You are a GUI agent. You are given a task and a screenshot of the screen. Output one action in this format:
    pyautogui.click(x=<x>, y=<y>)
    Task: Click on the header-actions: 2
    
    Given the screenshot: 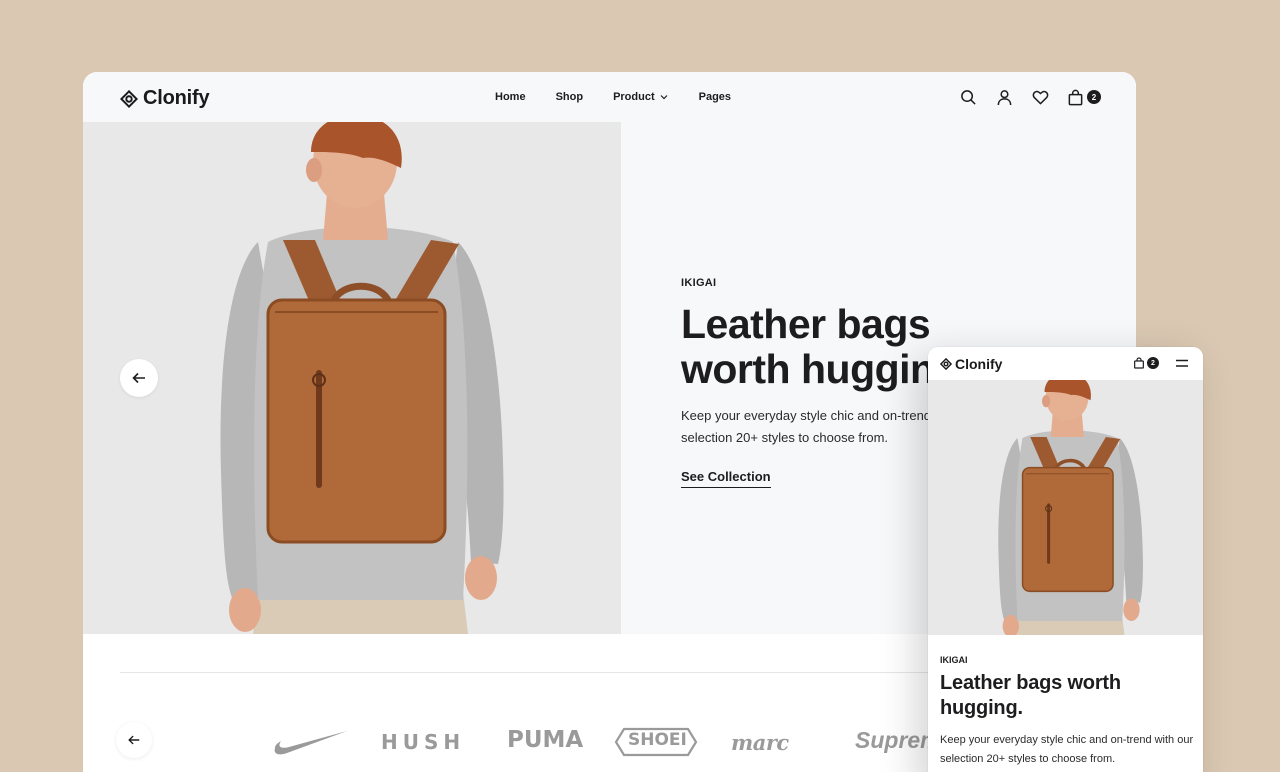 What is the action you would take?
    pyautogui.click(x=1030, y=97)
    